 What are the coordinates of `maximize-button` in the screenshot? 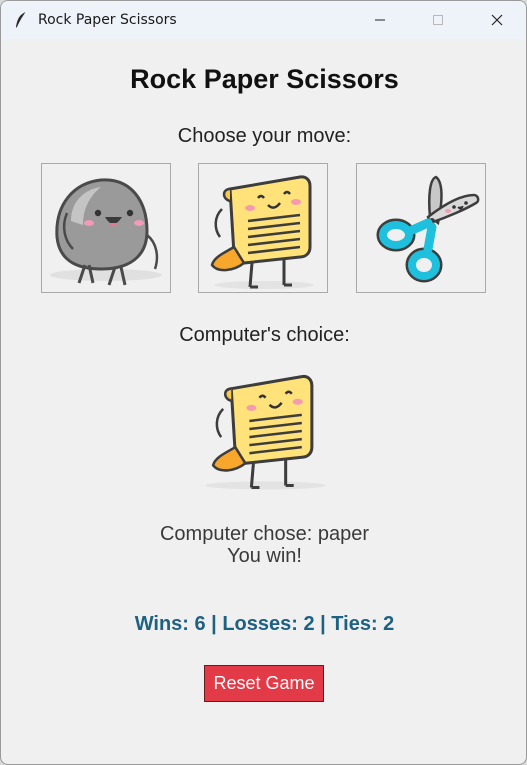 It's located at (438, 20).